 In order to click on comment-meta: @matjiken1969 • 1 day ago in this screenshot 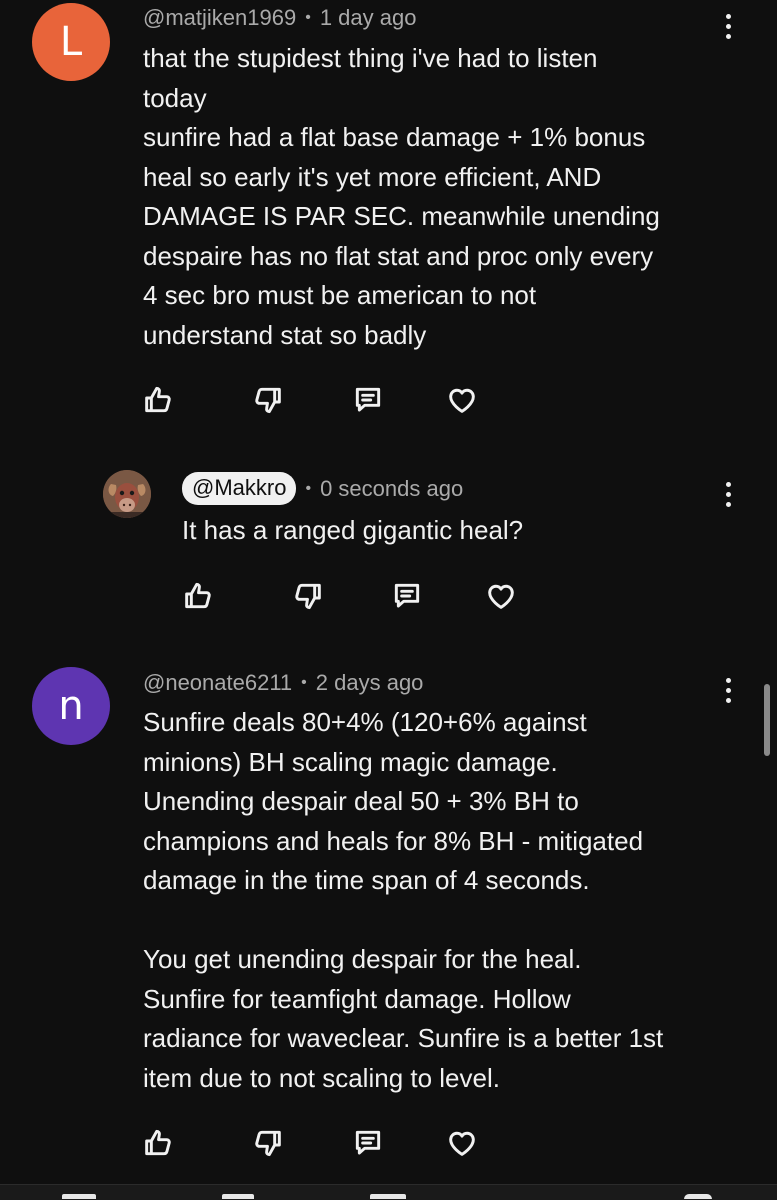, I will do `click(279, 18)`.